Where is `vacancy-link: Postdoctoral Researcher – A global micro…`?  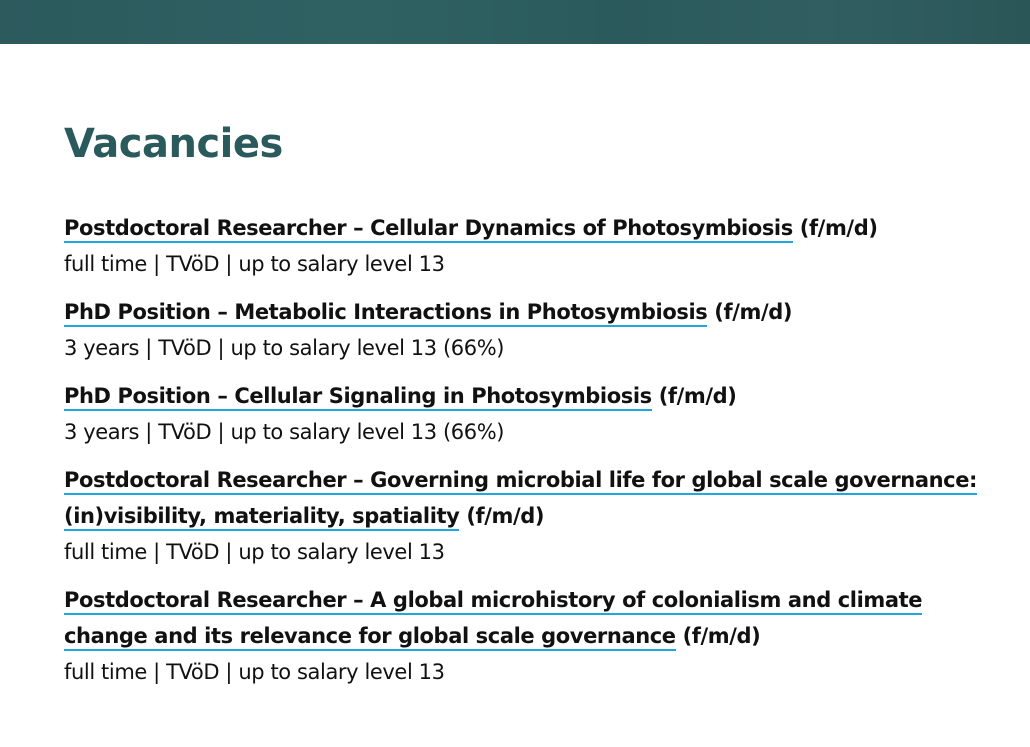 vacancy-link: Postdoctoral Researcher – A global micro… is located at coordinates (493, 619).